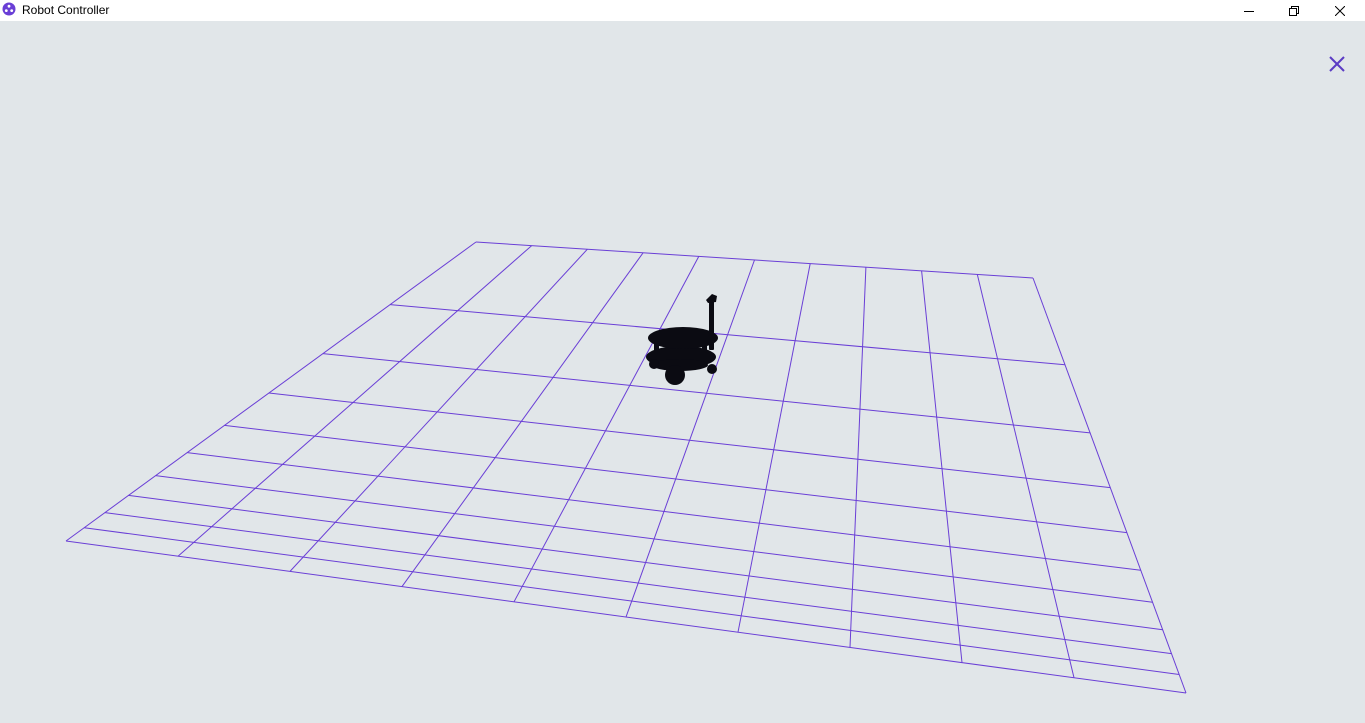 Image resolution: width=1365 pixels, height=723 pixels. I want to click on robot-top-deck, so click(683, 338).